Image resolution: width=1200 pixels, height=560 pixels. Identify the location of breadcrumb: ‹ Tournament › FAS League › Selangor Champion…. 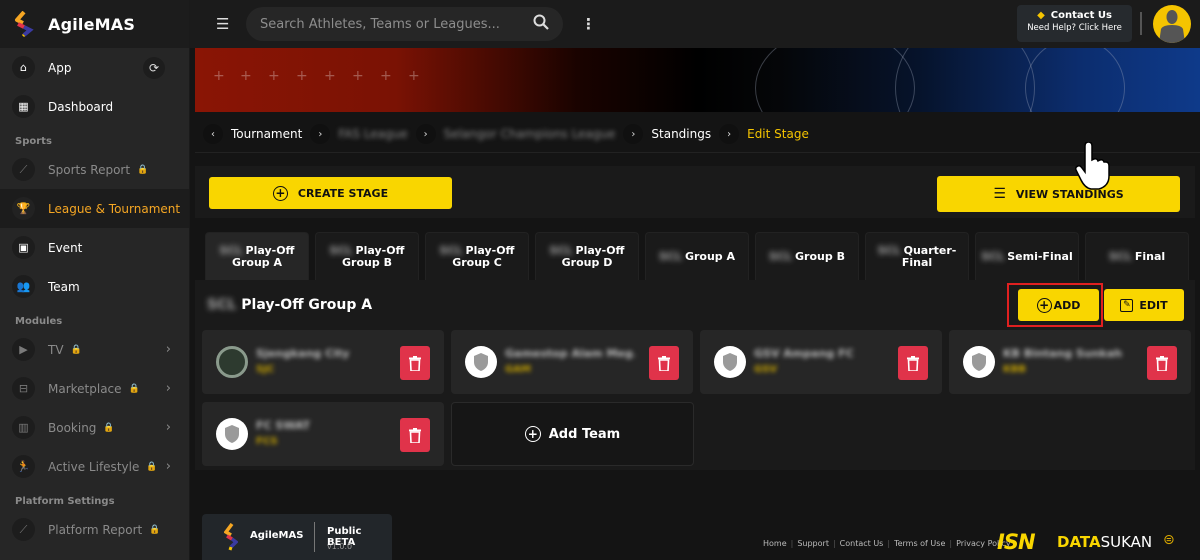
(506, 134).